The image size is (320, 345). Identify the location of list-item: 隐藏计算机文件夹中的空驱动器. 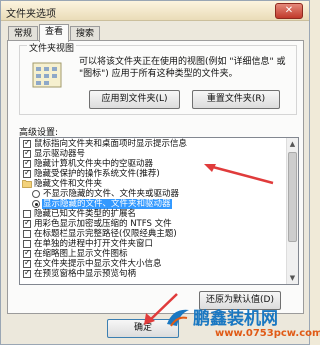
(151, 163).